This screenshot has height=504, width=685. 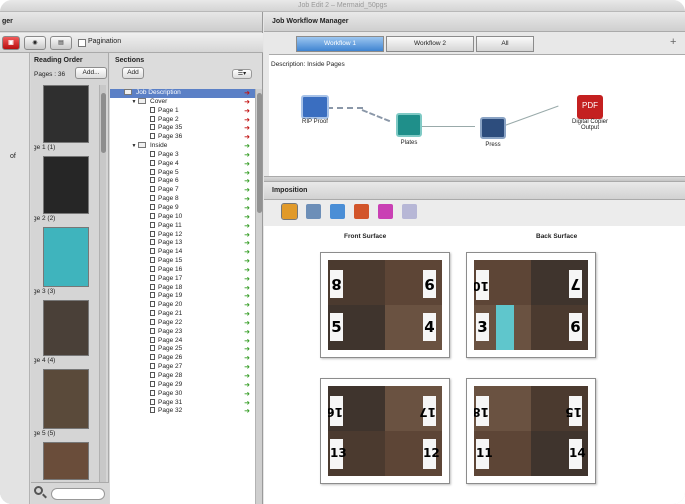 I want to click on tree-page-item: Page 25 ➜, so click(x=182, y=349).